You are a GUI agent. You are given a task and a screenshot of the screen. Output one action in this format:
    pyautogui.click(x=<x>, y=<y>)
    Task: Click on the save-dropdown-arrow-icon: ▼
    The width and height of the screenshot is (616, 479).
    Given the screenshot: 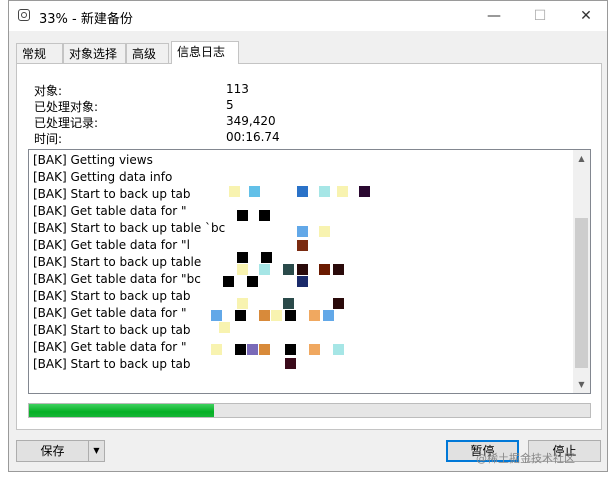 What is the action you would take?
    pyautogui.click(x=96, y=451)
    